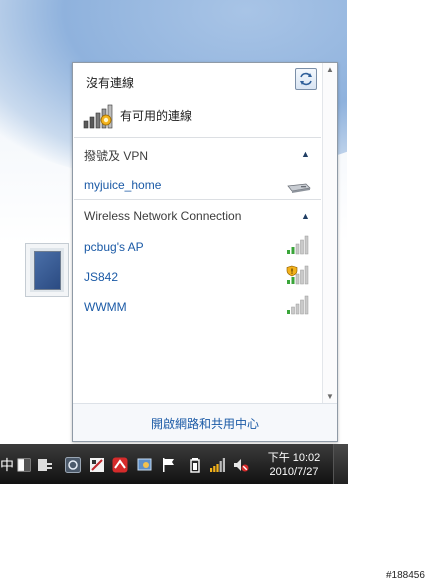 Image resolution: width=443 pixels, height=586 pixels. I want to click on dialup-vpn-section-title: 撥號及 VPN, so click(116, 155).